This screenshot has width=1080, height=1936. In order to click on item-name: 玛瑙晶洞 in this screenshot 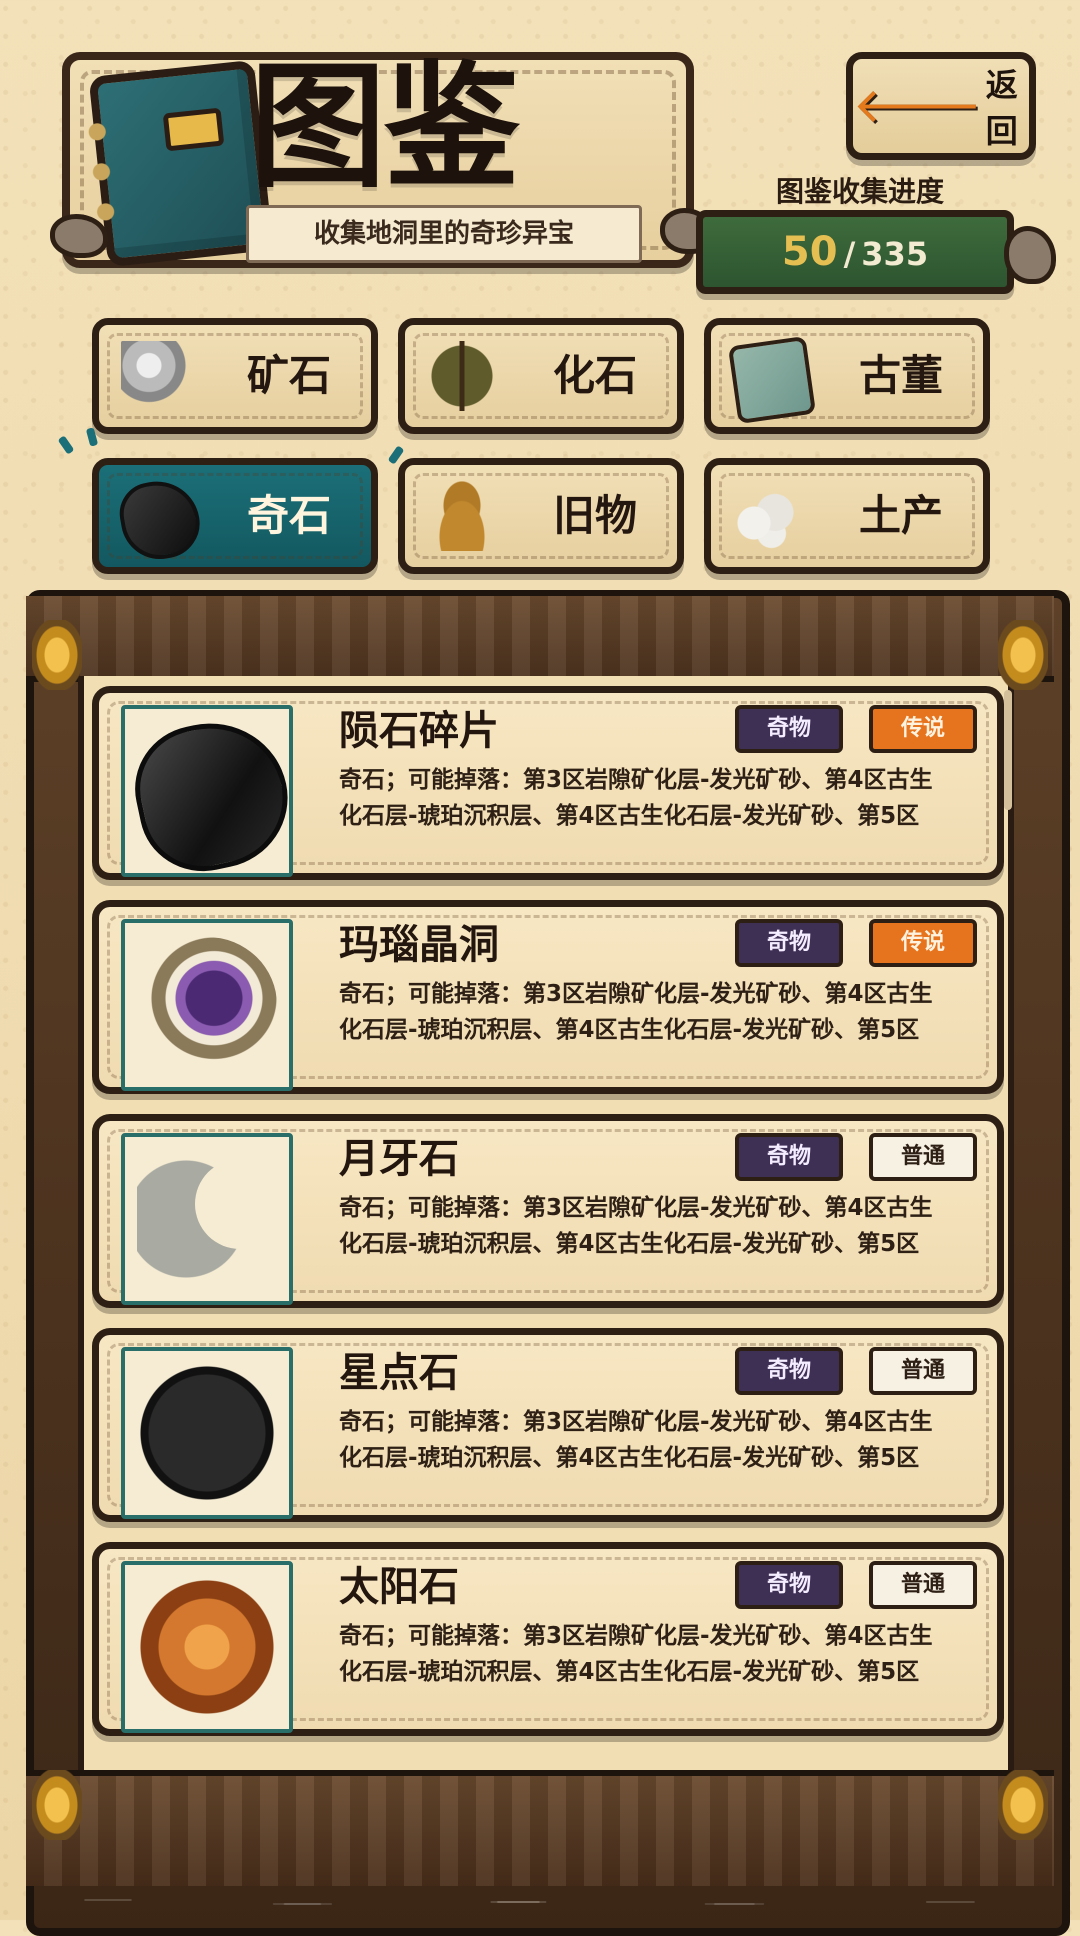, I will do `click(419, 945)`.